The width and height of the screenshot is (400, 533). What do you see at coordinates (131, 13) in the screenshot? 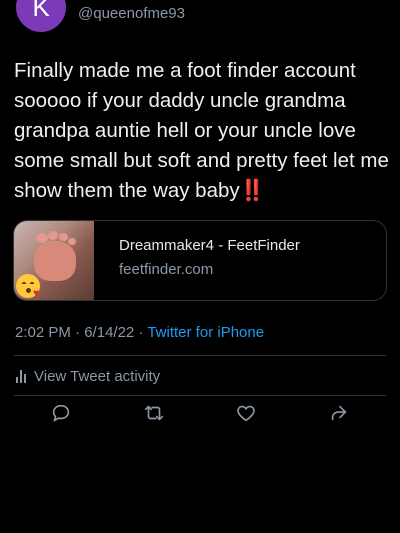
I see `author-handle: @queenofme93` at bounding box center [131, 13].